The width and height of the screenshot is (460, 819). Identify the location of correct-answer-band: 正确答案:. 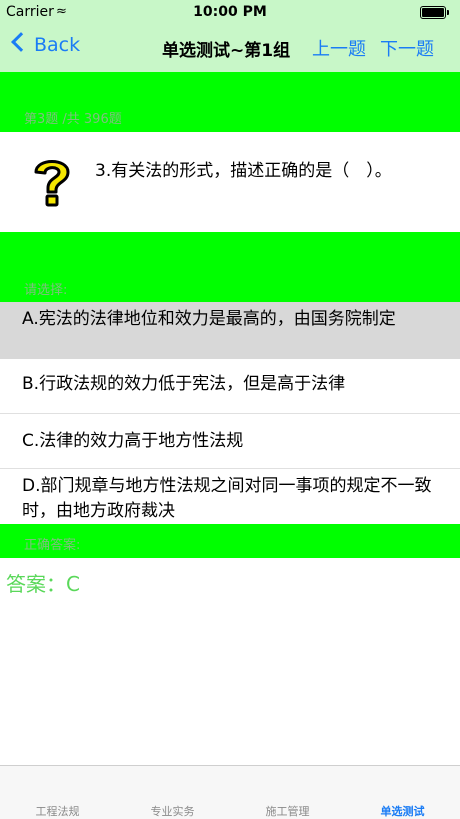
(230, 541).